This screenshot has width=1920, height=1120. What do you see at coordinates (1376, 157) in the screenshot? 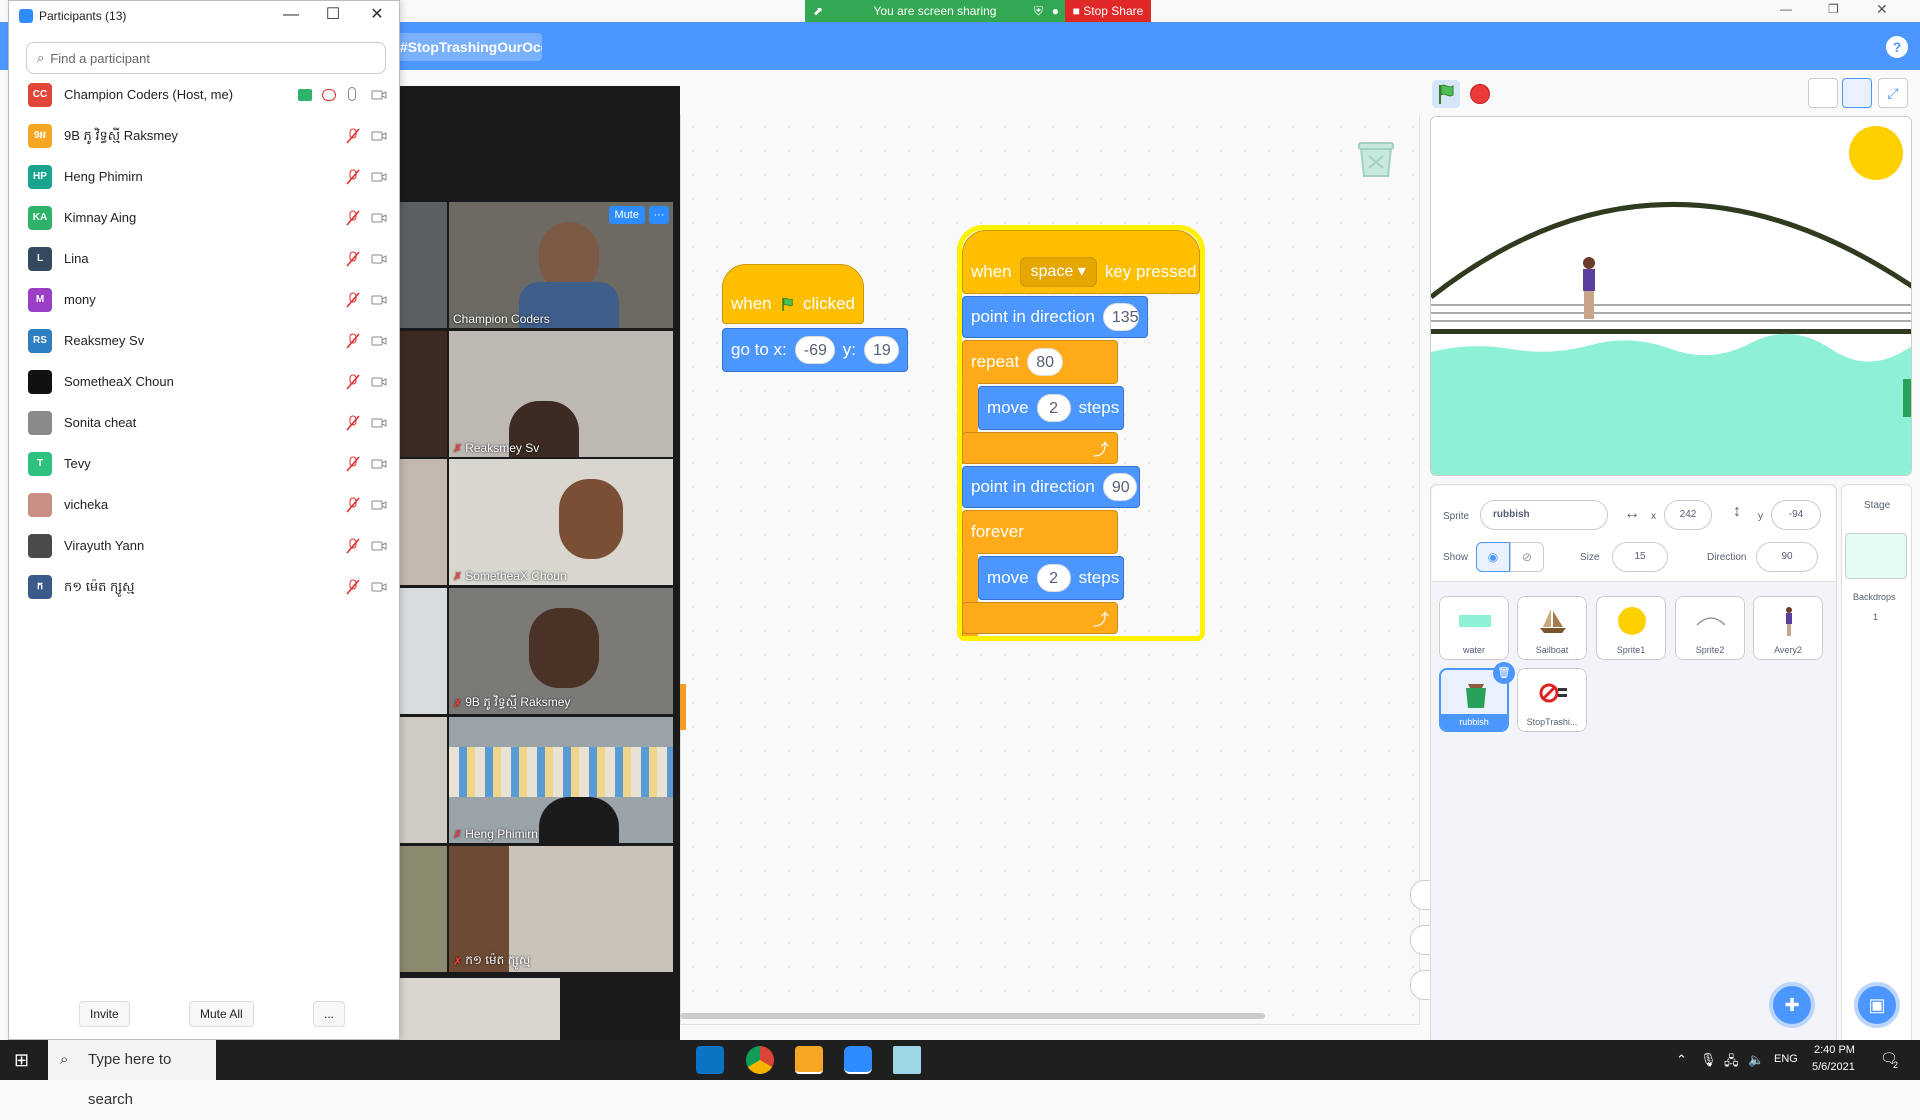
I see `trash-can-icon` at bounding box center [1376, 157].